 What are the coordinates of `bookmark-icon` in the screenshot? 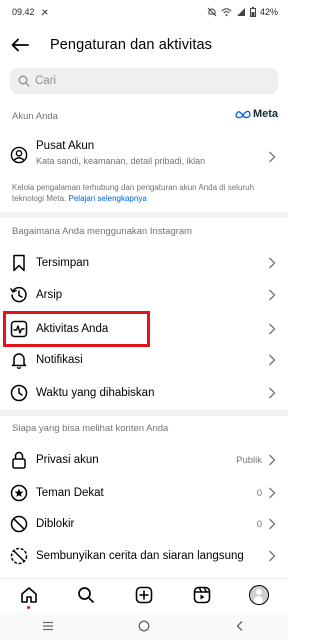 It's located at (19, 263).